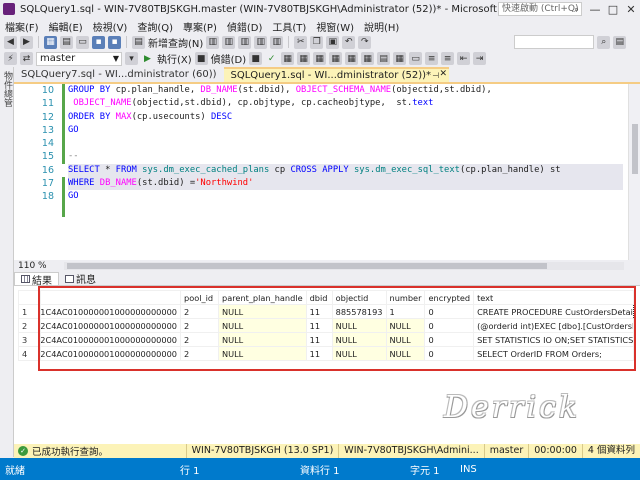  Describe the element at coordinates (400, 58) in the screenshot. I see `results-to-grid-icon: ▦` at that location.